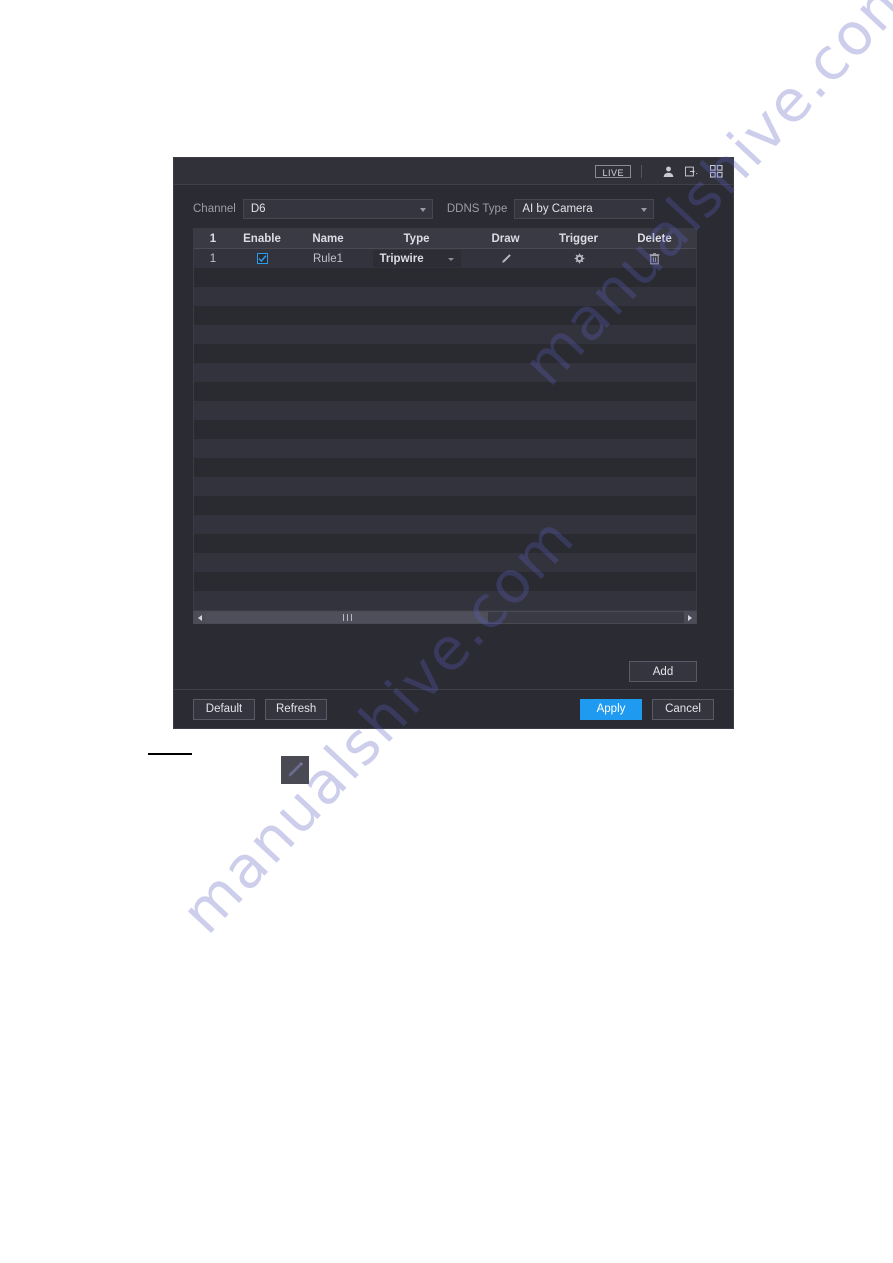  What do you see at coordinates (296, 709) in the screenshot?
I see `refresh-button: Refresh` at bounding box center [296, 709].